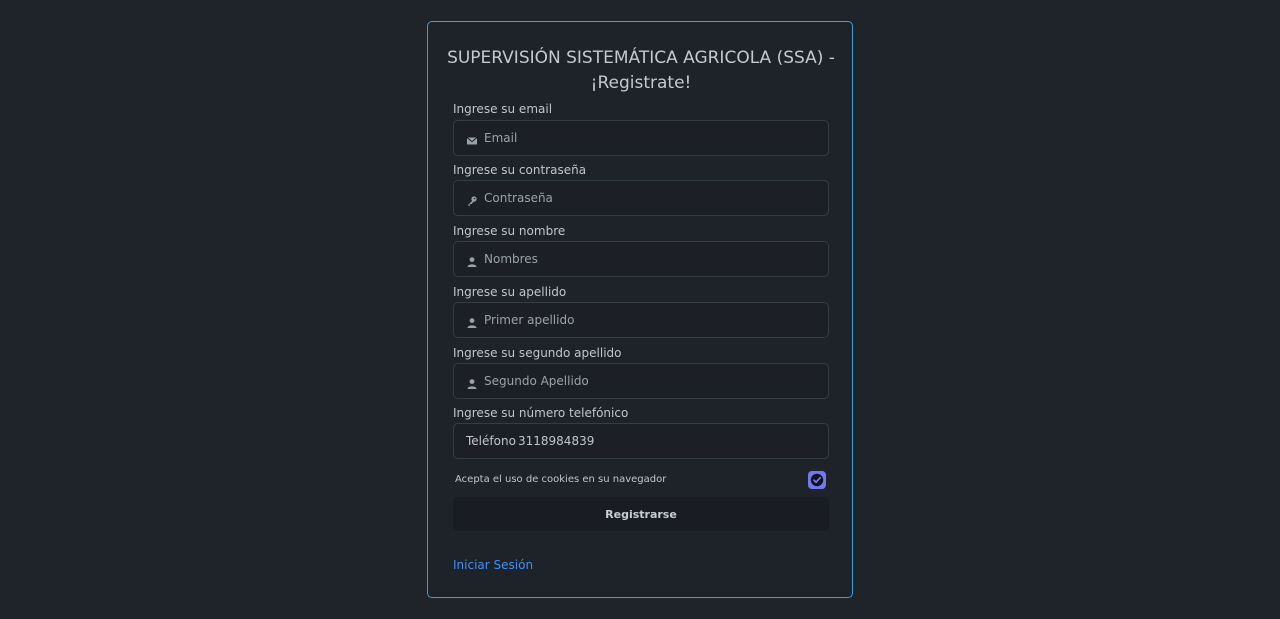 The image size is (1280, 619). I want to click on phone-prefix: Teléfono, so click(491, 441).